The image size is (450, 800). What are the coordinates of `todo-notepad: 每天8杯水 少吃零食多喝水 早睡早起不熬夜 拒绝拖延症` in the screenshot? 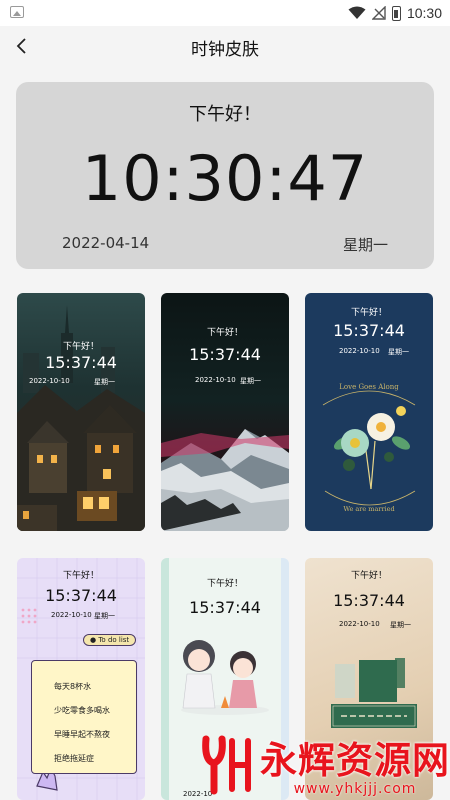 It's located at (84, 717).